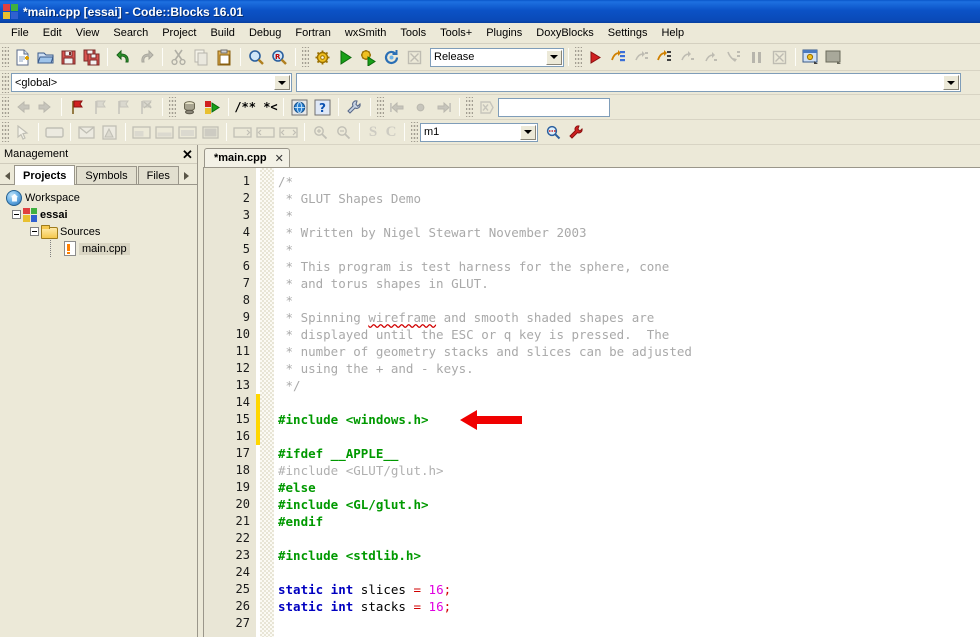 This screenshot has height=637, width=980. What do you see at coordinates (554, 107) in the screenshot?
I see `fortran-filter-input` at bounding box center [554, 107].